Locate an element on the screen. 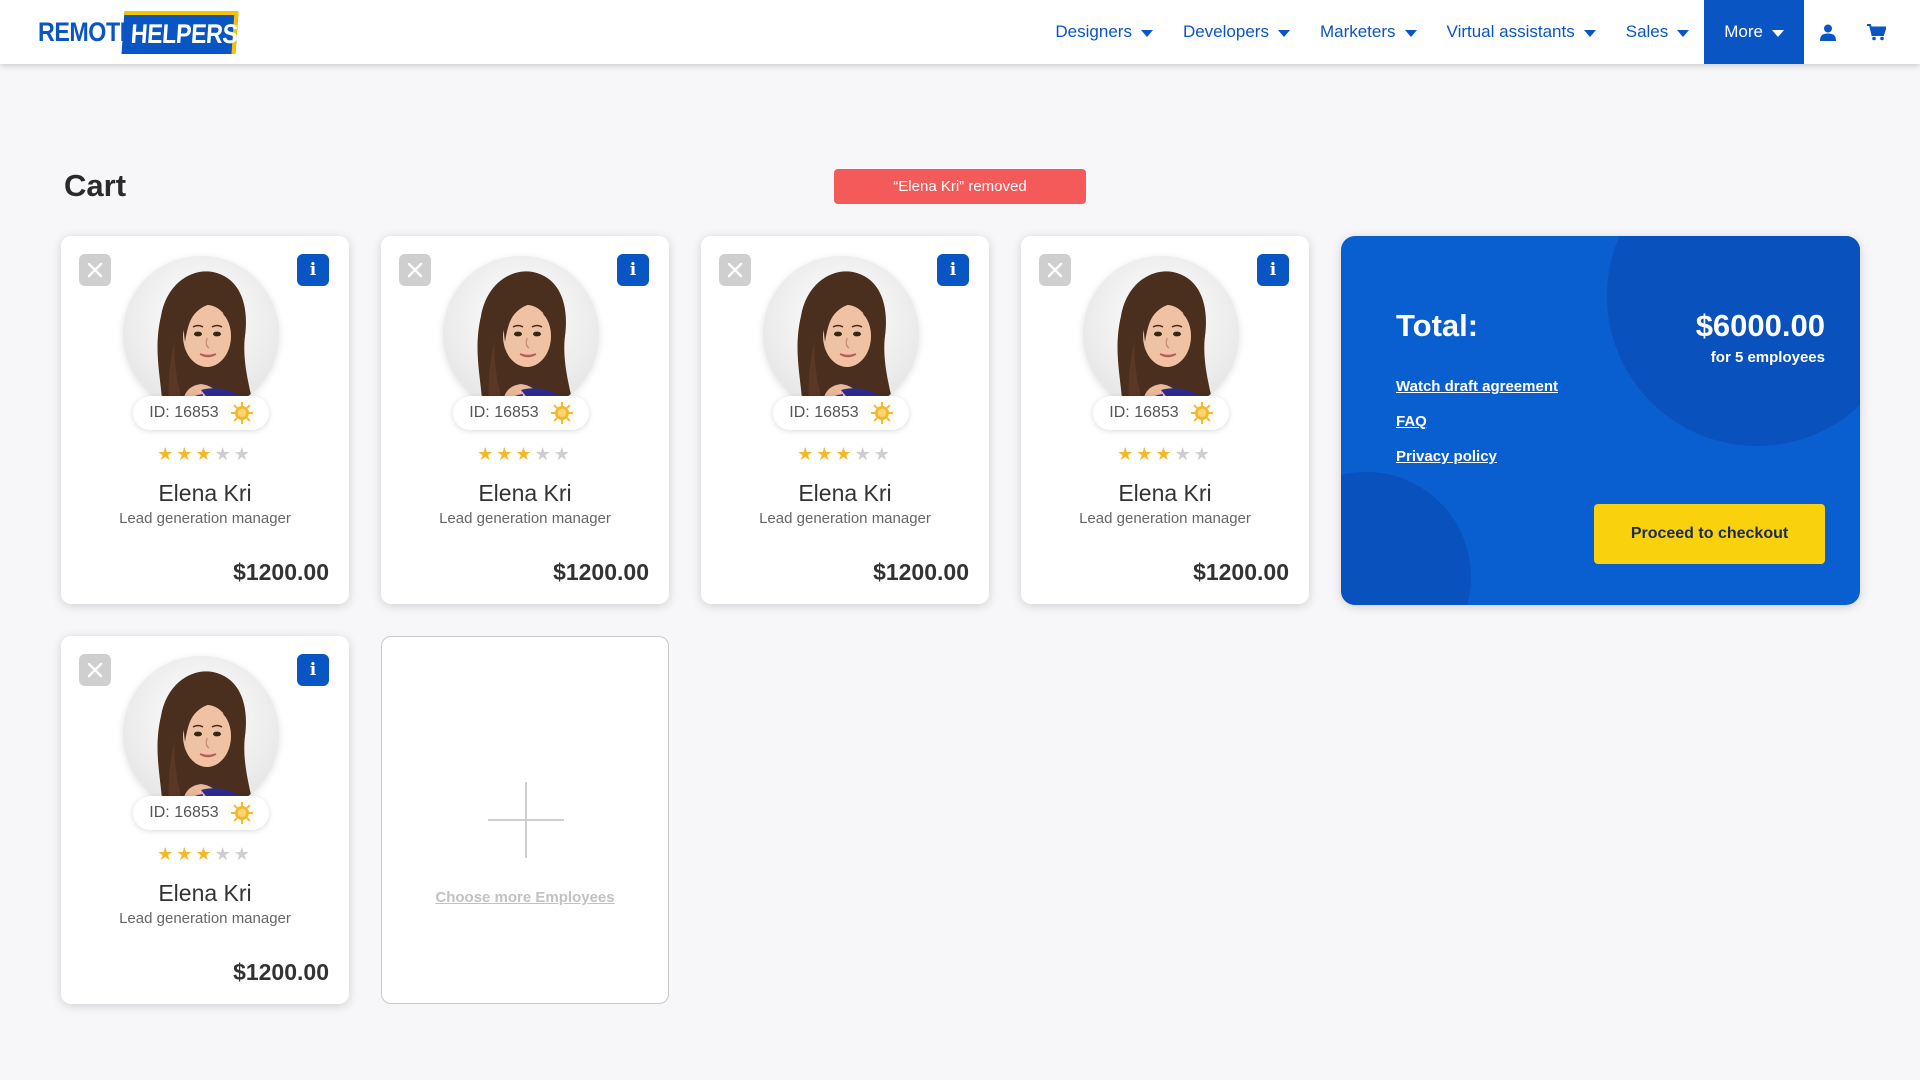 The width and height of the screenshot is (1920, 1080). faq-link: FAQ is located at coordinates (1411, 421).